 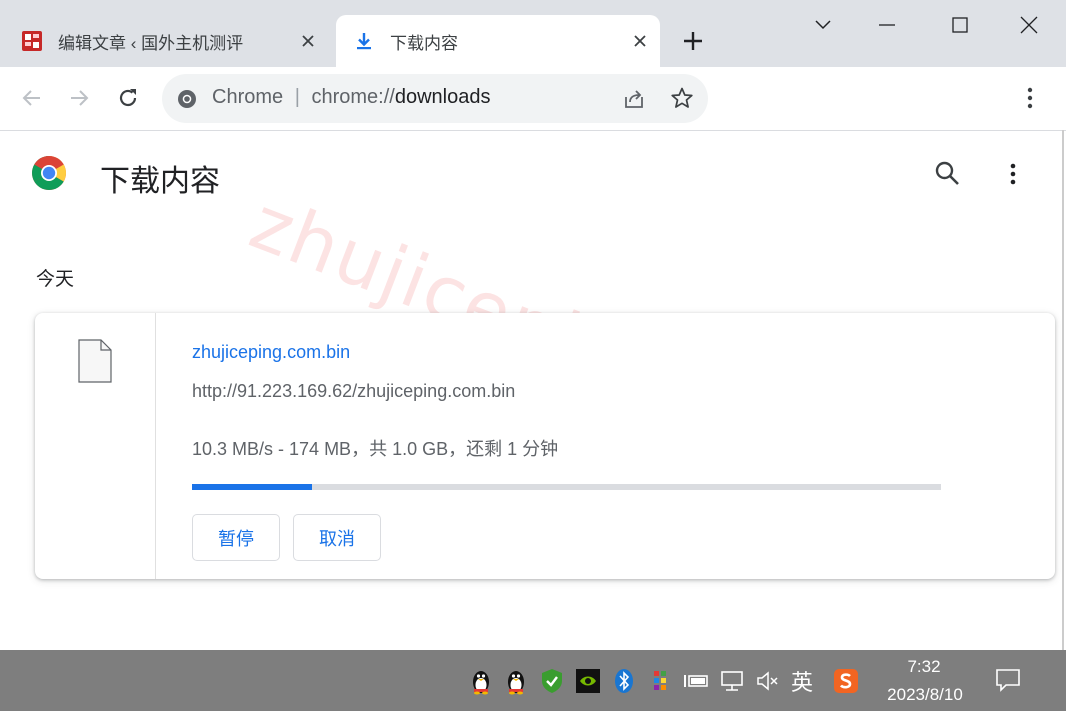 I want to click on back-button, so click(x=32, y=98).